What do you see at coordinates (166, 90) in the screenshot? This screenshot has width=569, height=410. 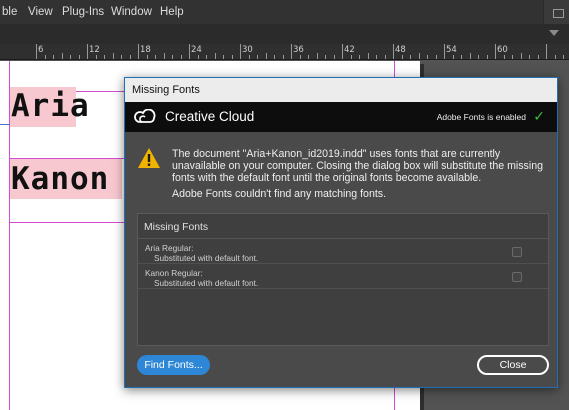 I see `dialog-title: Missing Fonts` at bounding box center [166, 90].